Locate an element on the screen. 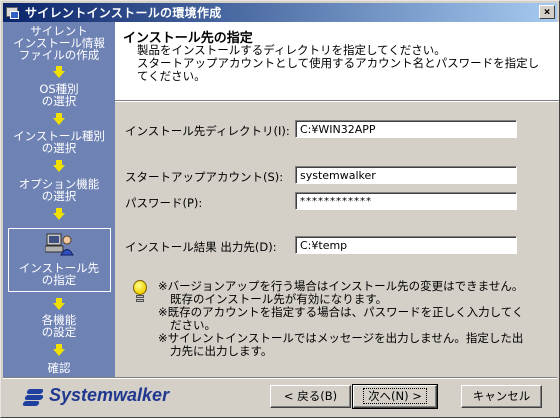  step-label: オプション機能 の選択 is located at coordinates (59, 190).